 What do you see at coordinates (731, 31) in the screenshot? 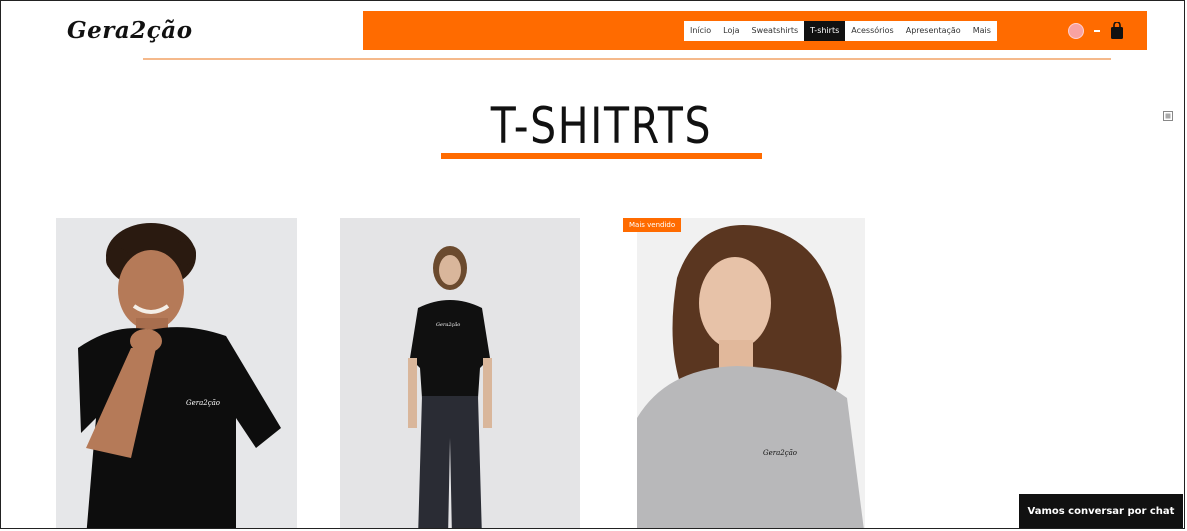
I see `nav-item-loja: Loja` at bounding box center [731, 31].